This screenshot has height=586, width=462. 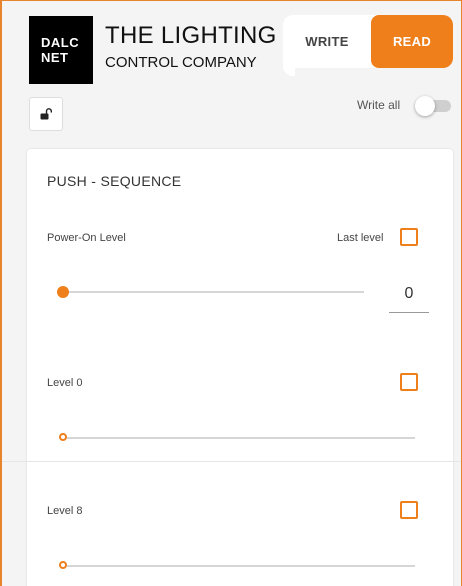 I want to click on power-on-level-slider-thumb, so click(x=63, y=292).